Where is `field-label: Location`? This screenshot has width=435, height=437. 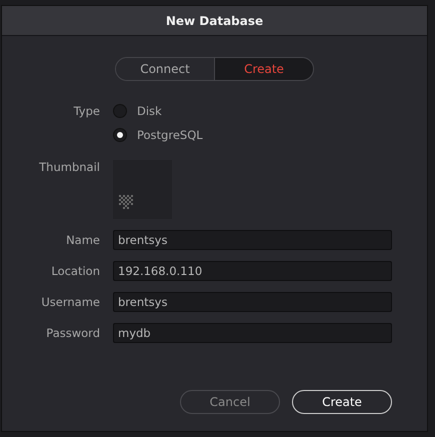
field-label: Location is located at coordinates (75, 271).